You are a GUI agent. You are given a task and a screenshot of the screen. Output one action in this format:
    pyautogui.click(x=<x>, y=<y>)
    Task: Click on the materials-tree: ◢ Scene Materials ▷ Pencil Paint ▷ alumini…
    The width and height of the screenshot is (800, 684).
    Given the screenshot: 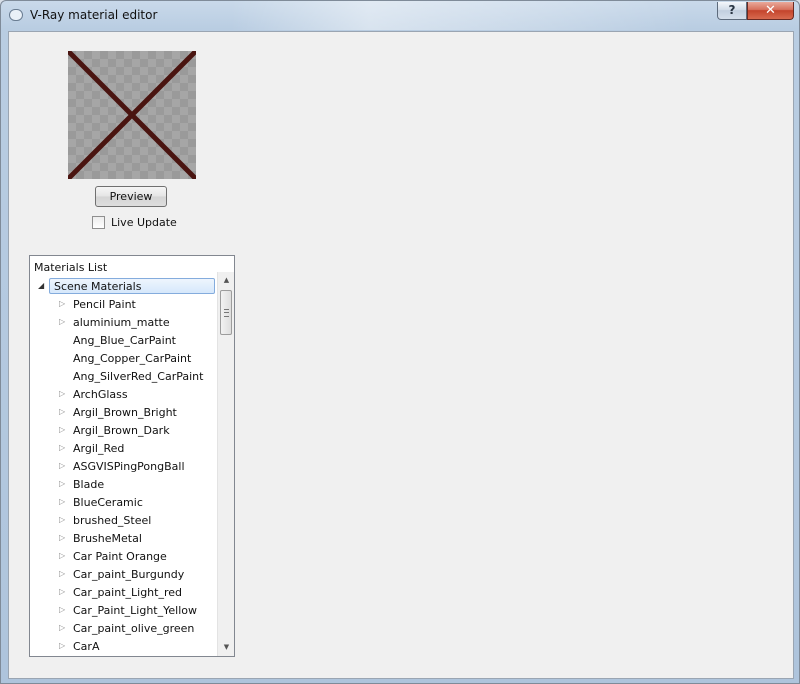 What is the action you would take?
    pyautogui.click(x=123, y=467)
    